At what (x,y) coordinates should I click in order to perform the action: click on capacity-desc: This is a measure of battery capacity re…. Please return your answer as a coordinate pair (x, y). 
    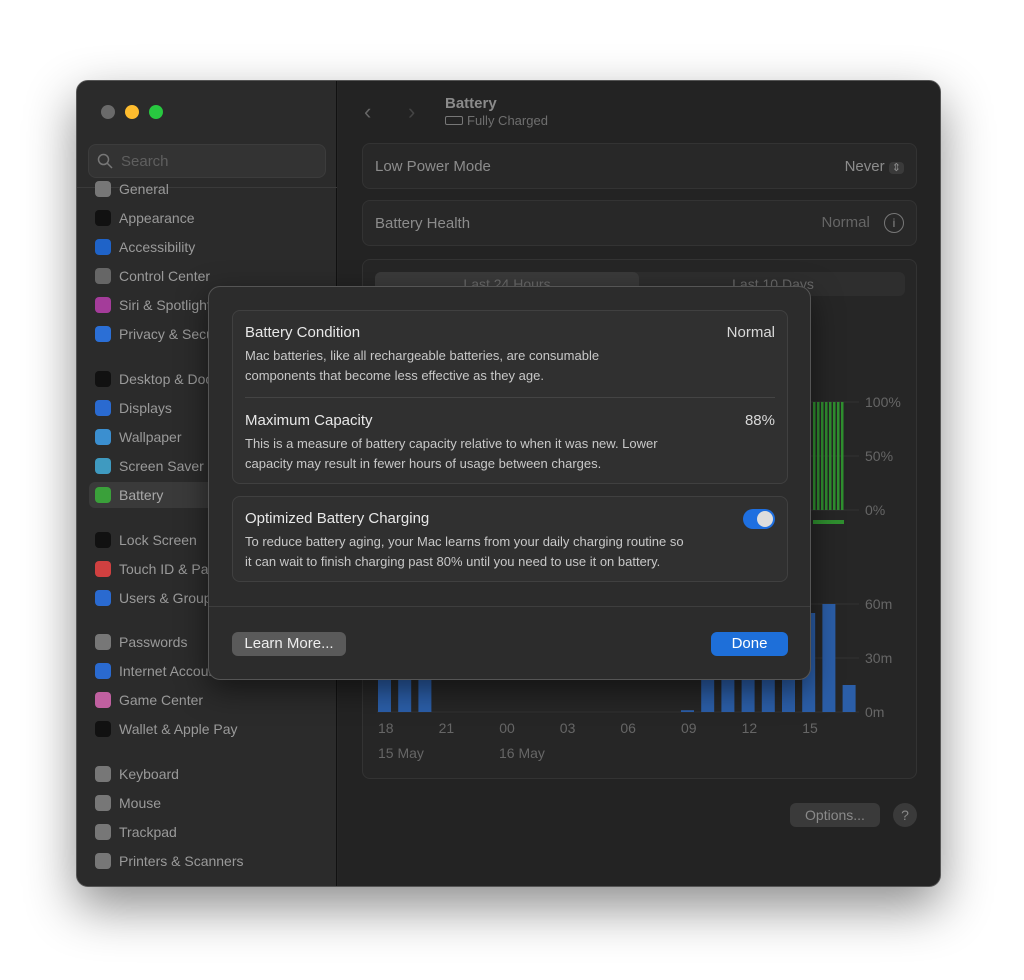
    Looking at the image, I should click on (451, 443).